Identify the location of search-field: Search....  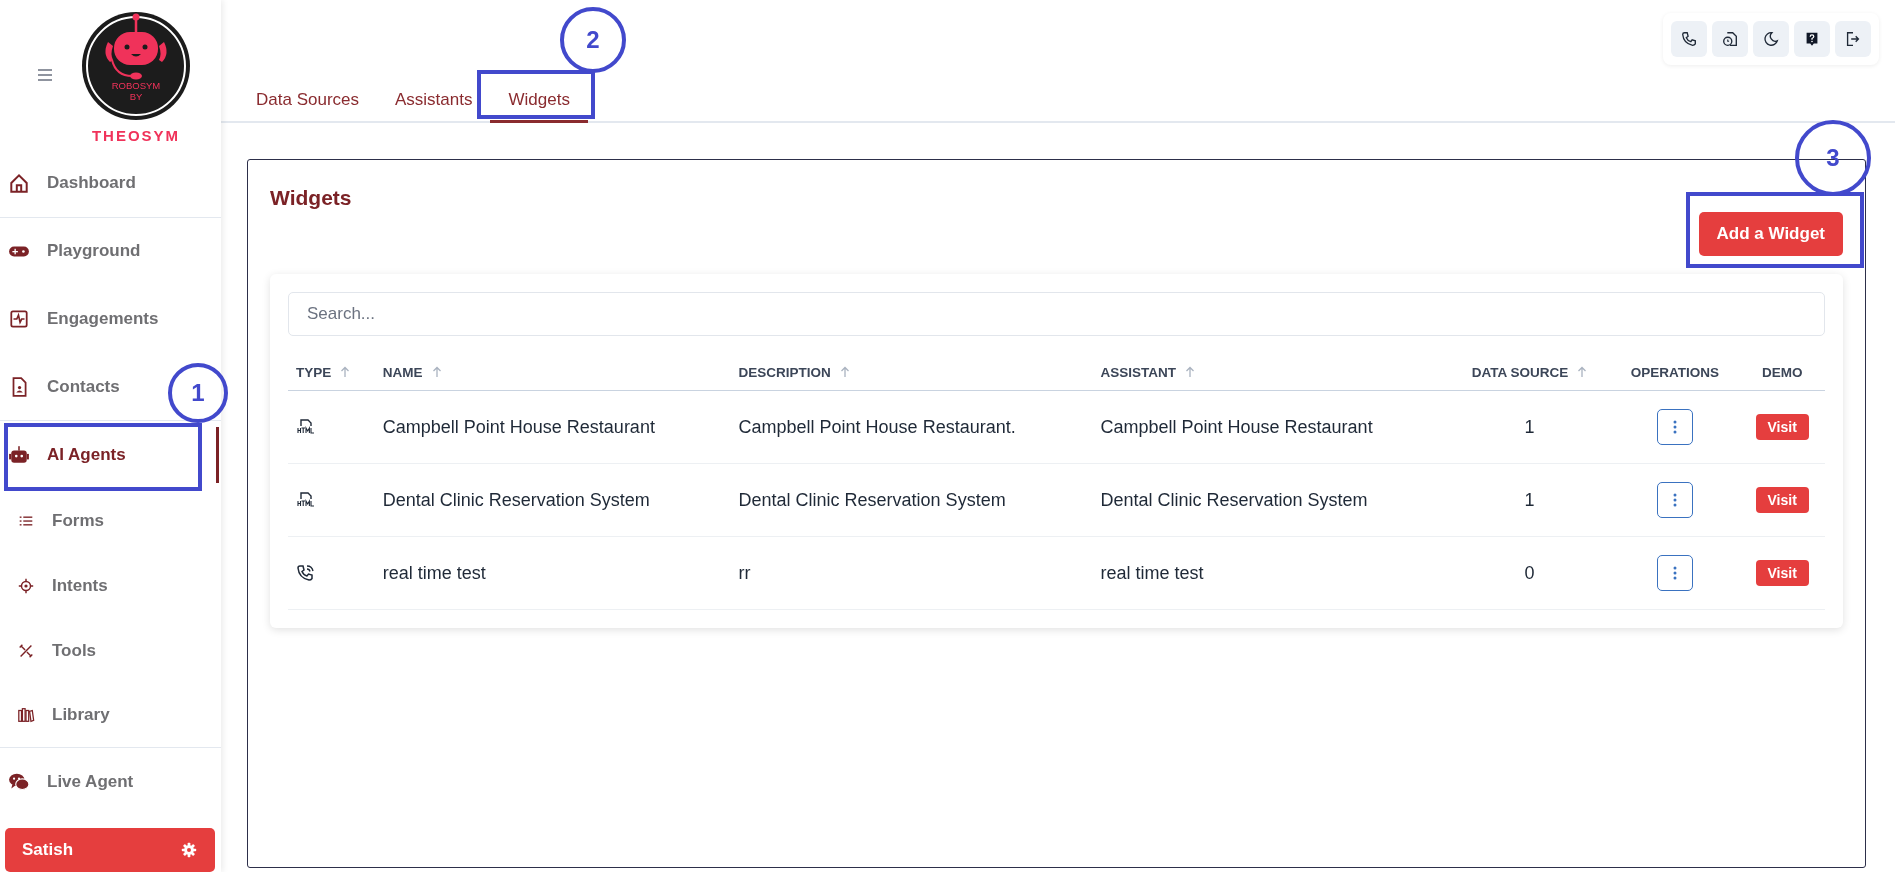
(1056, 314).